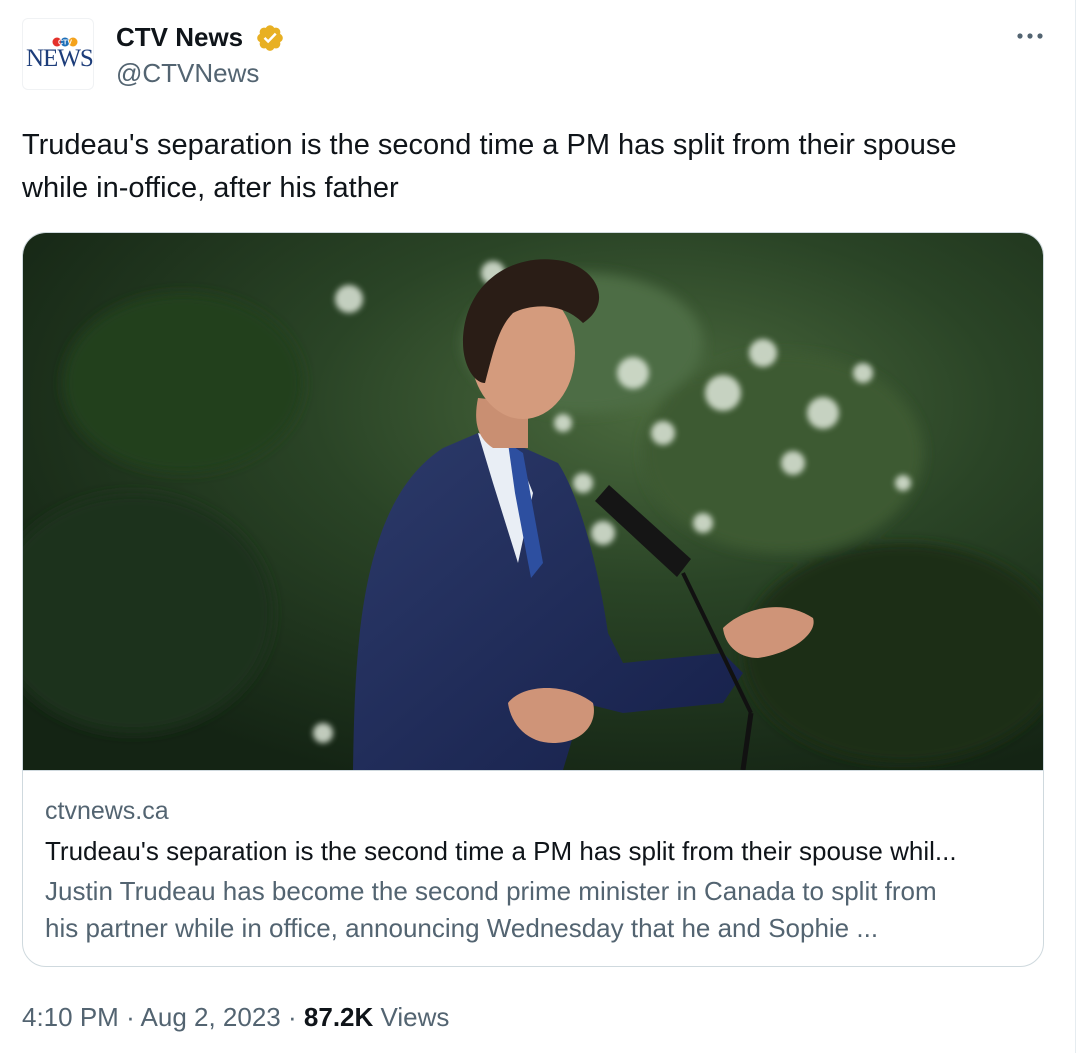 This screenshot has width=1080, height=1053. Describe the element at coordinates (270, 38) in the screenshot. I see `verified-badge-icon` at that location.